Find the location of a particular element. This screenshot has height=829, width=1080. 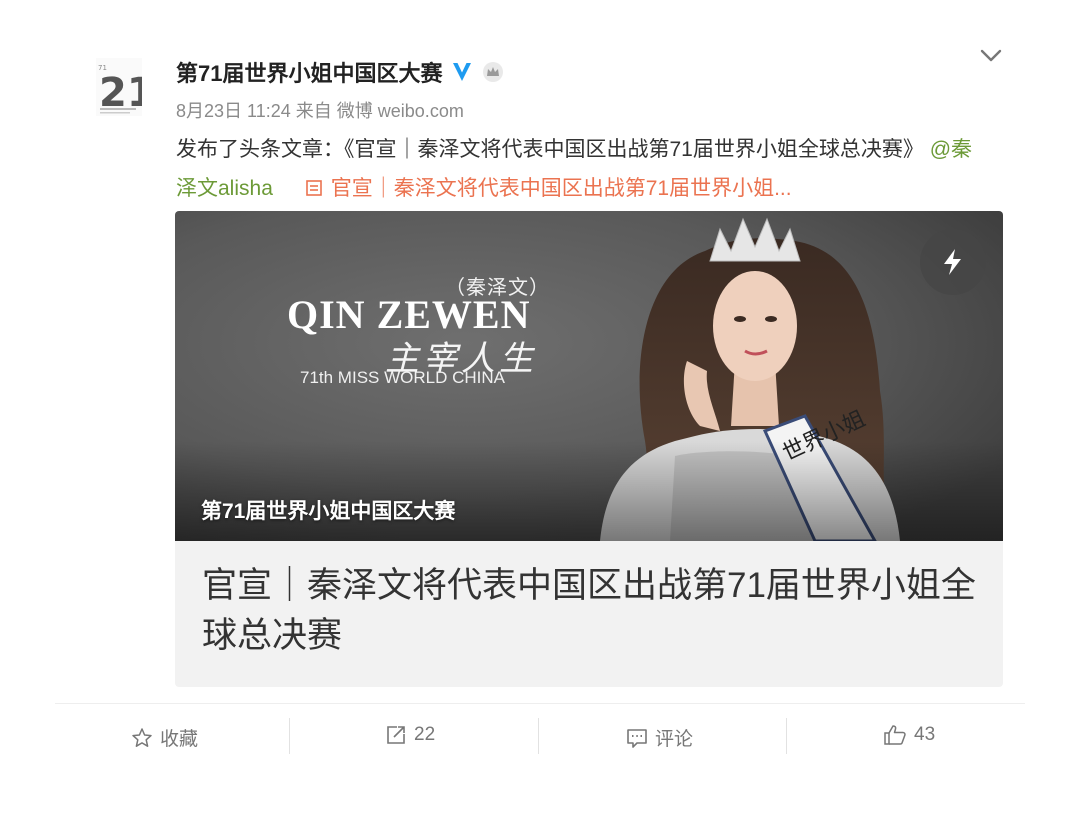

post-meta: 8月23日 11:24 来自 微博 weibo.com is located at coordinates (320, 110).